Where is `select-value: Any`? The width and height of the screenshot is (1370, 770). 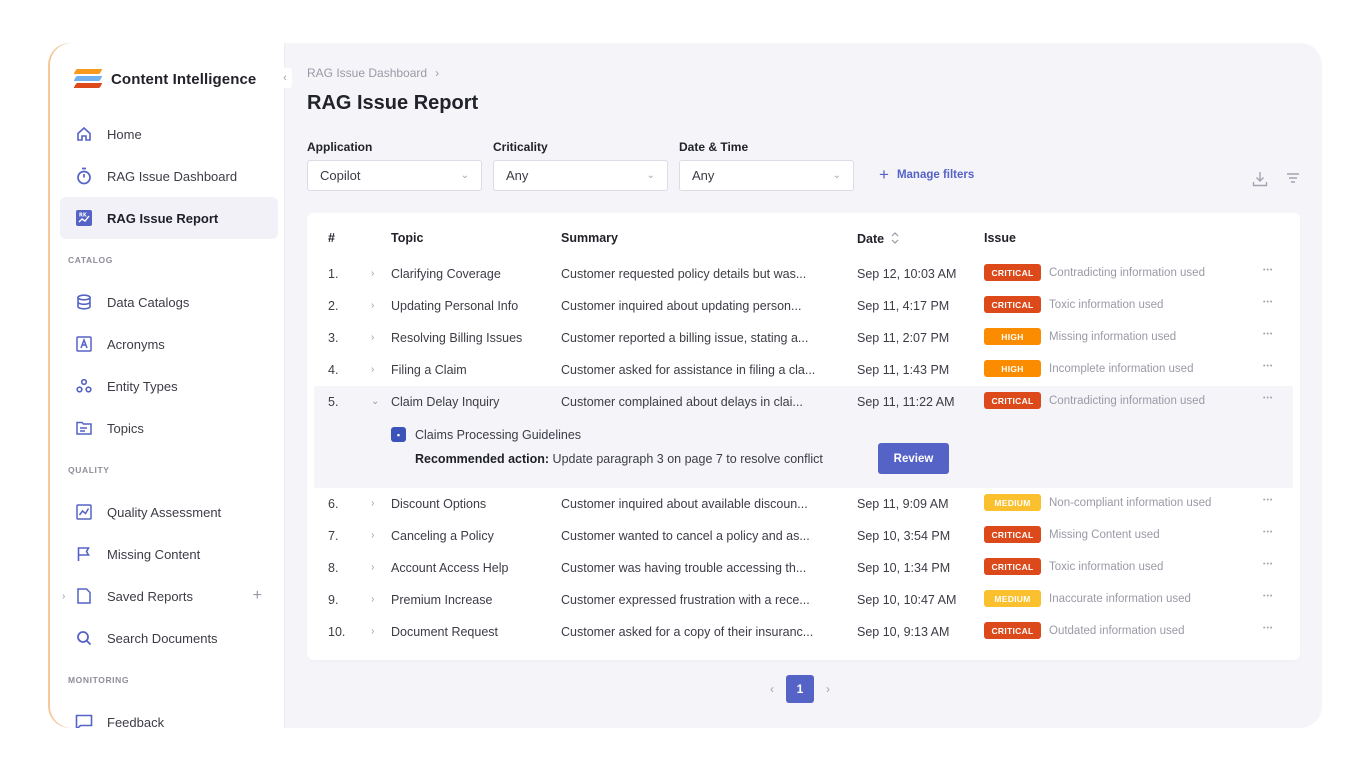 select-value: Any is located at coordinates (517, 175).